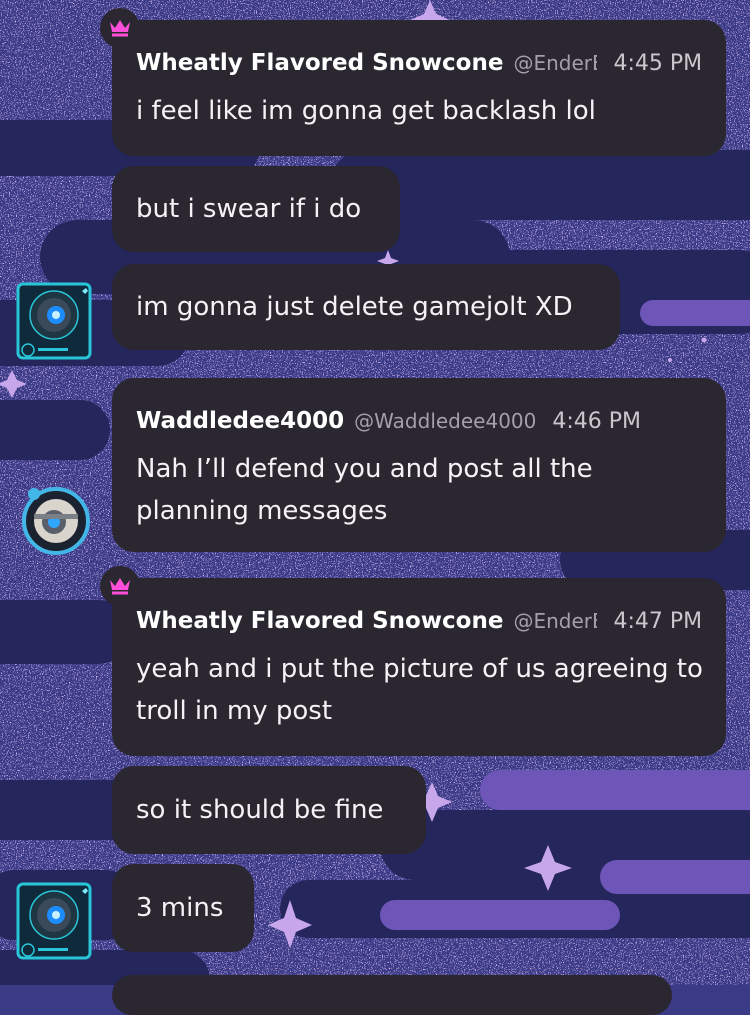  Describe the element at coordinates (249, 209) in the screenshot. I see `message-text: but i swear if i do` at that location.